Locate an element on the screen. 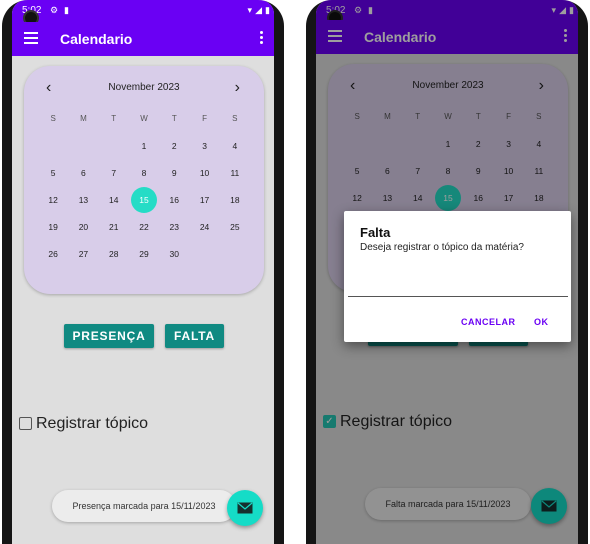 The image size is (590, 544). topic-input is located at coordinates (458, 296).